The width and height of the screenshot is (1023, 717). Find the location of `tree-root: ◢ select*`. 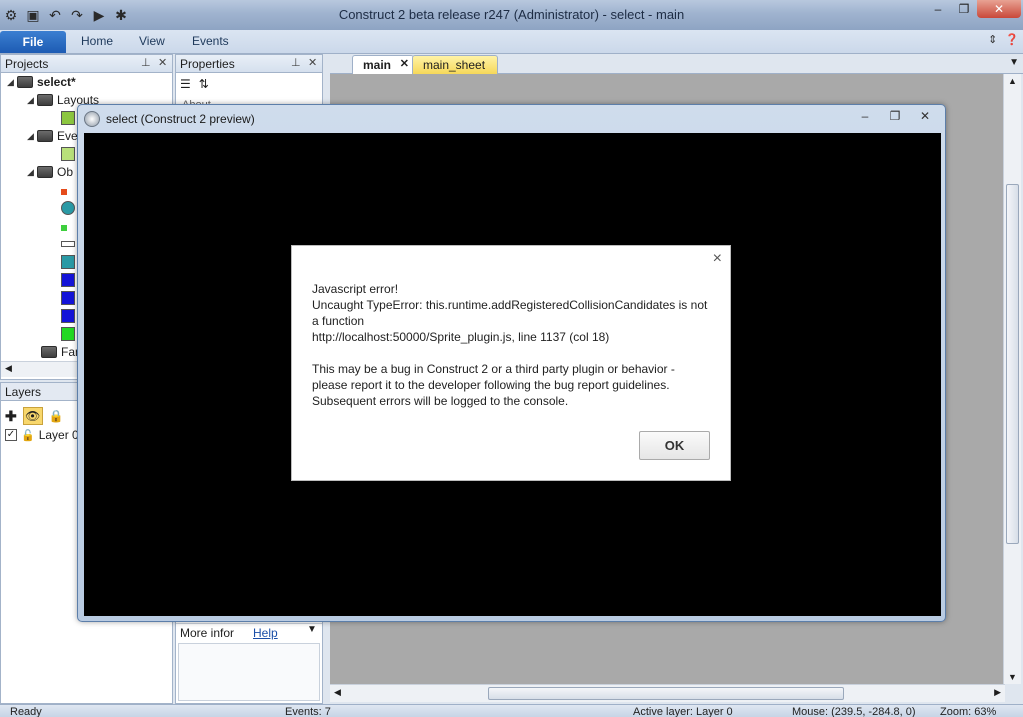

tree-root: ◢ select* is located at coordinates (41, 82).